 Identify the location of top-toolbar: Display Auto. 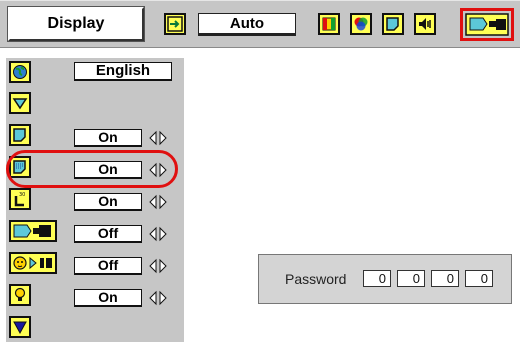
(260, 24).